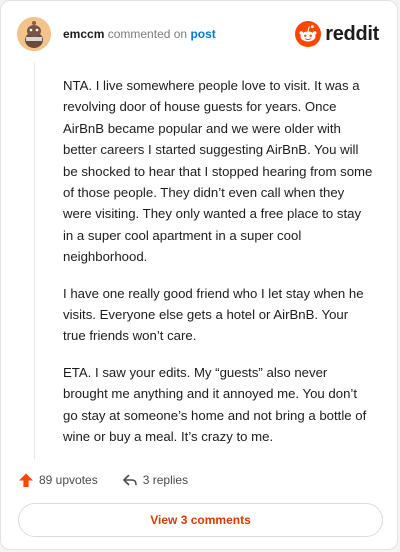 The height and width of the screenshot is (552, 400). Describe the element at coordinates (352, 33) in the screenshot. I see `reddit-wordmark: reddit` at that location.